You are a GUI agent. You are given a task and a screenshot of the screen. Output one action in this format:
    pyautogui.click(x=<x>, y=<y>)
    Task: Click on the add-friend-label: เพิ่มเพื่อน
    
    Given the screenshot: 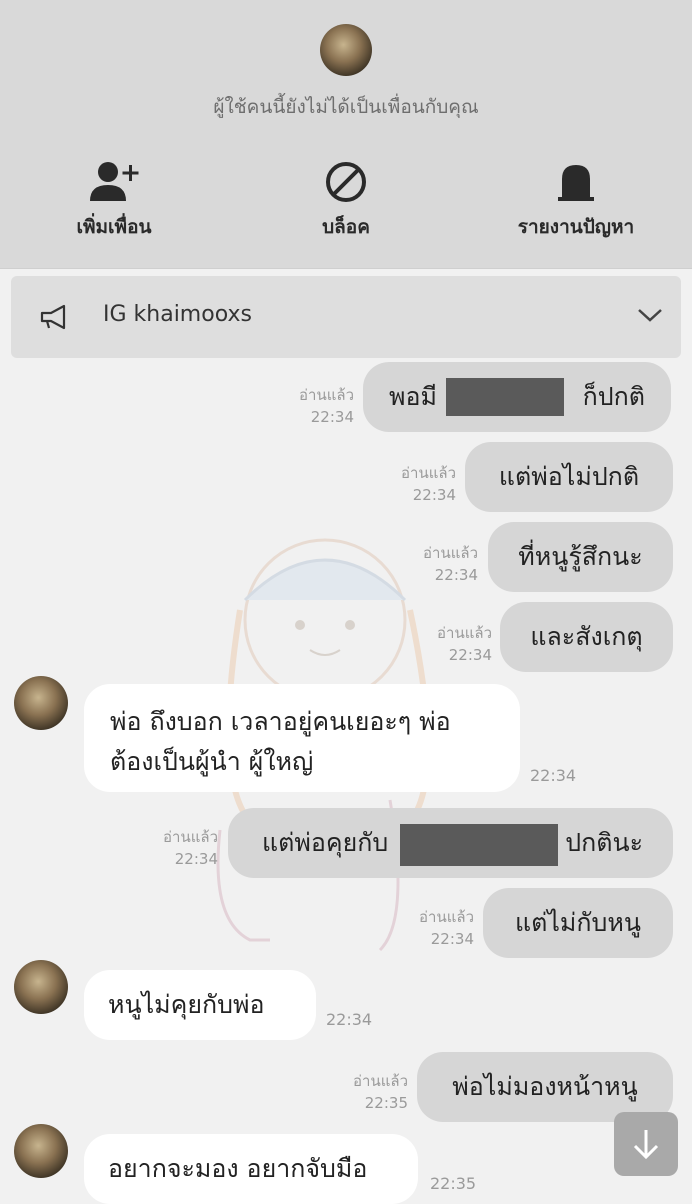 What is the action you would take?
    pyautogui.click(x=114, y=227)
    